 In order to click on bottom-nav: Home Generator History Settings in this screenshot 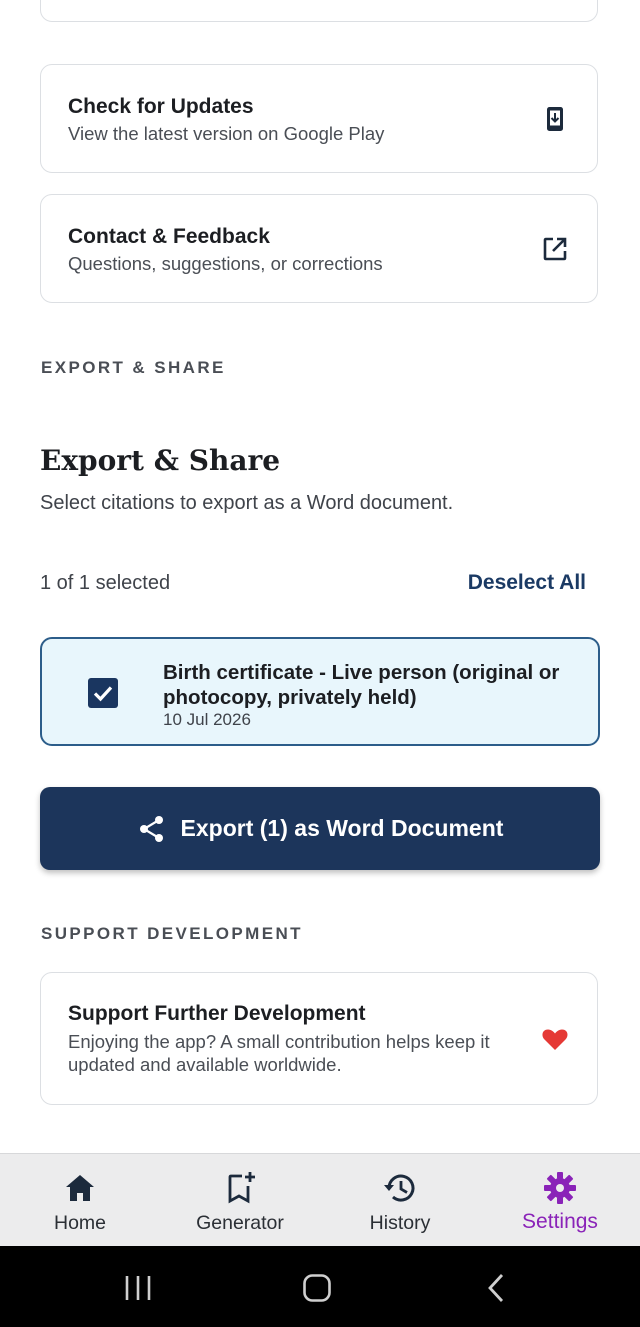, I will do `click(320, 1199)`.